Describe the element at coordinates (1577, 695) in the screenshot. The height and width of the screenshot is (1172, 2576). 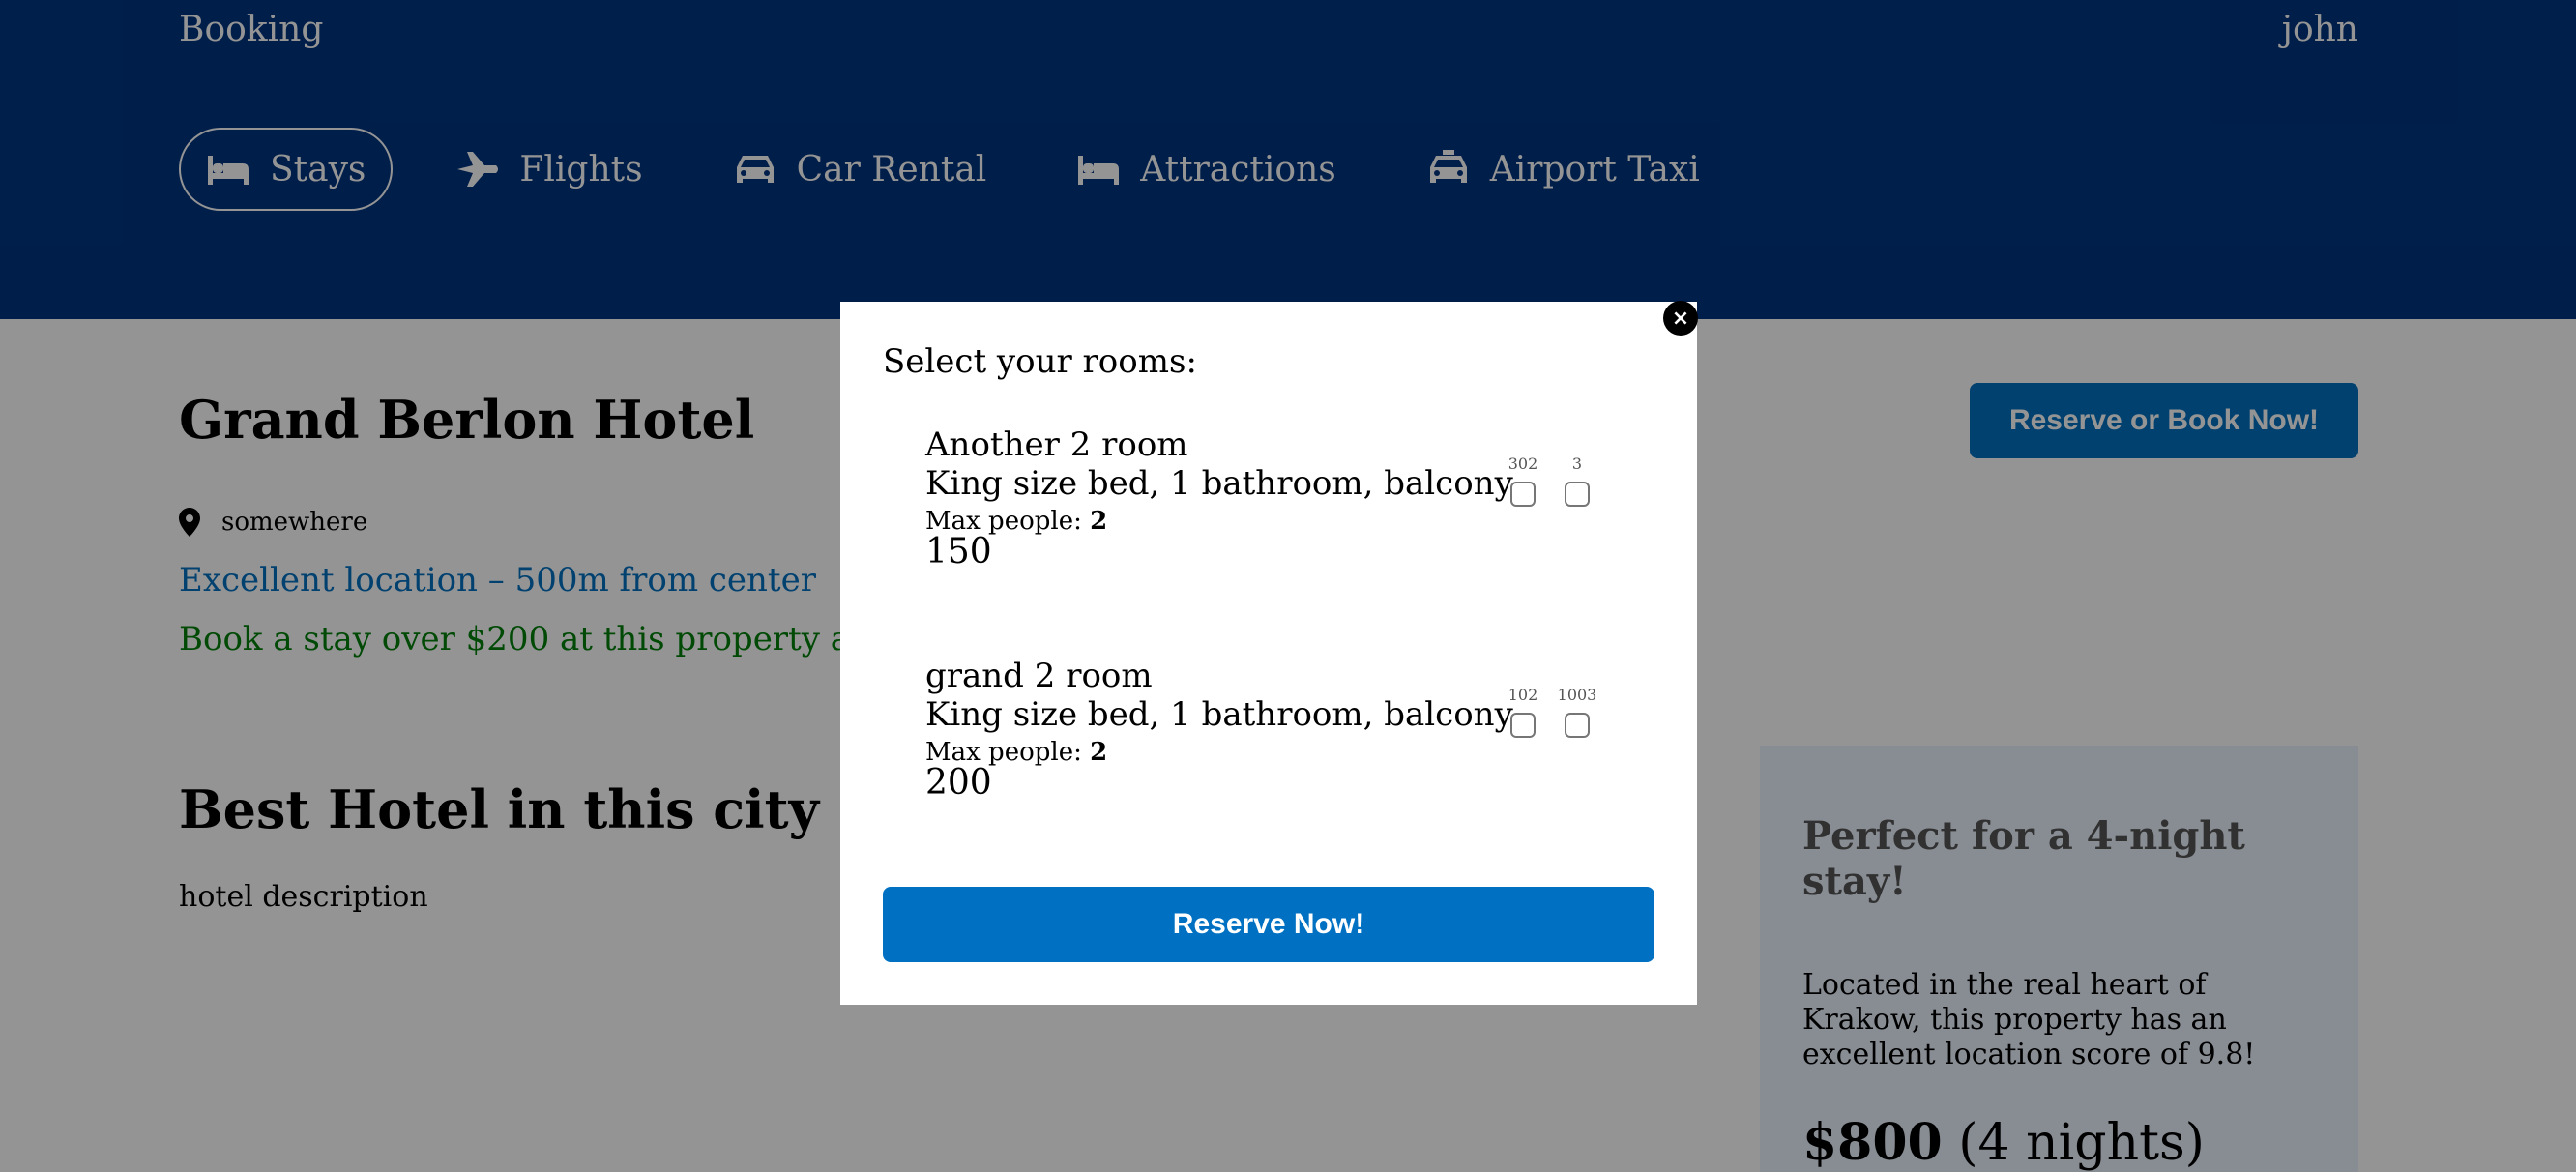
I see `room-number-label: 1003` at that location.